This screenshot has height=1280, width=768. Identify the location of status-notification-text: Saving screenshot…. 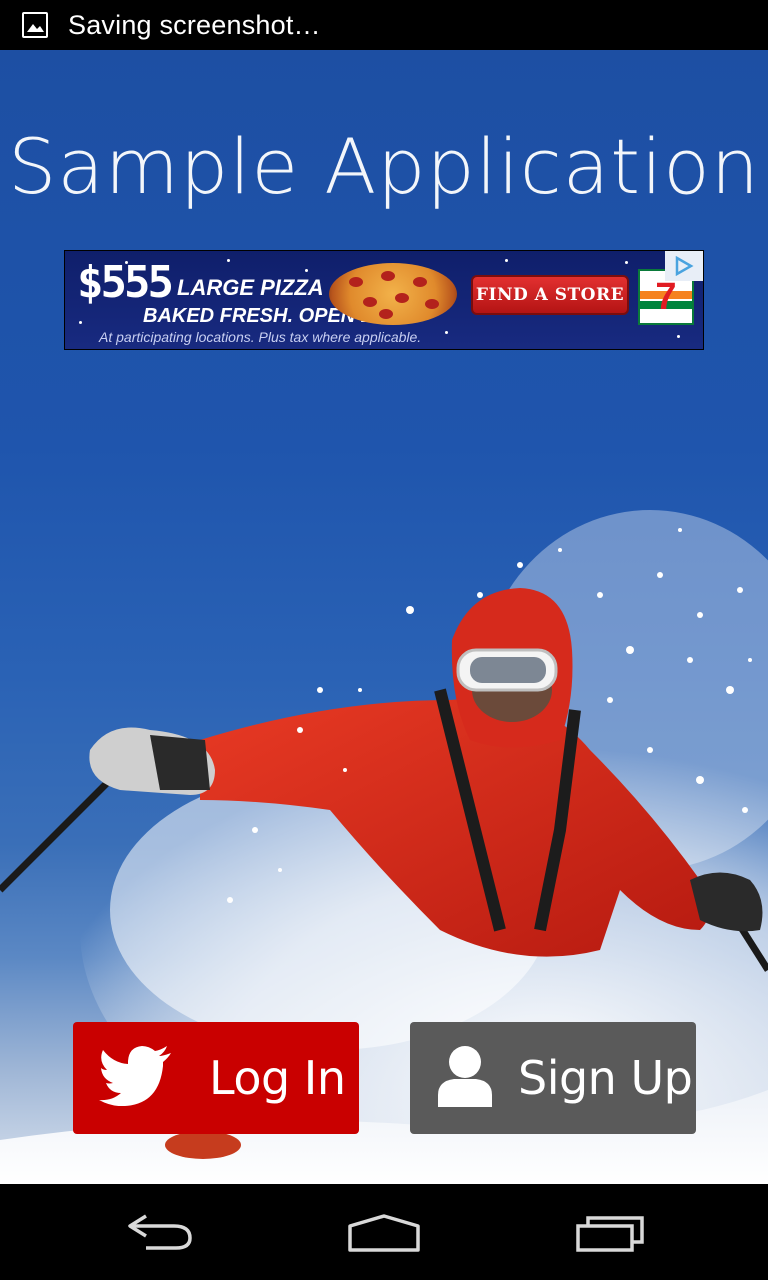
(194, 24).